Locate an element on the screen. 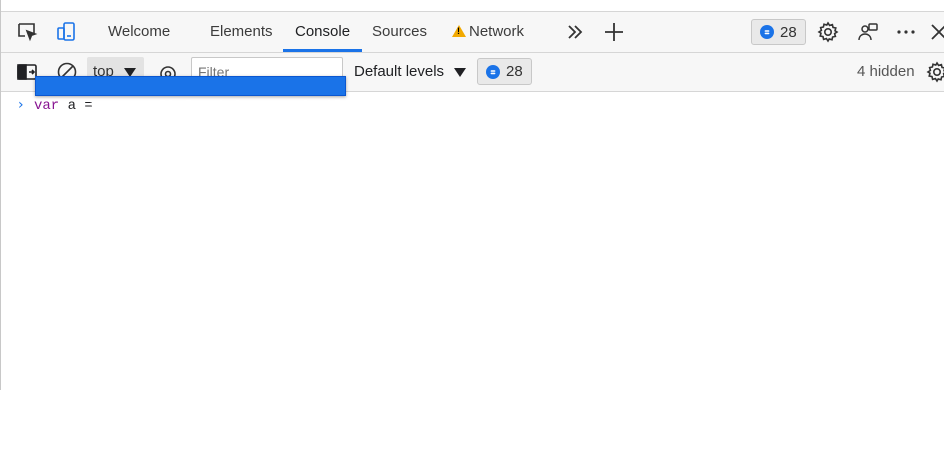 The width and height of the screenshot is (944, 454). tab-network: Network is located at coordinates (488, 32).